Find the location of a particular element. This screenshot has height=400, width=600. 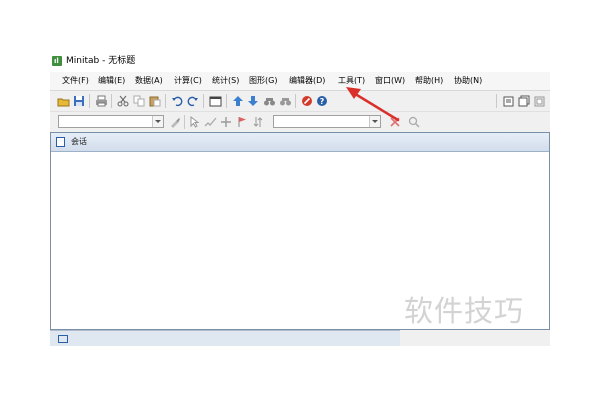

watermark: 软件技巧 is located at coordinates (464, 311).